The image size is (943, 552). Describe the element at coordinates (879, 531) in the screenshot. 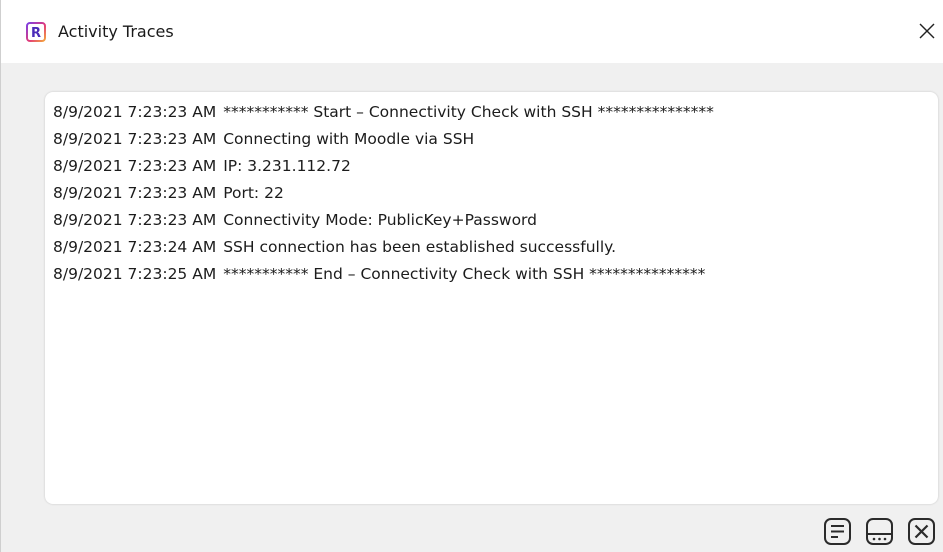

I see `status-bar-icon` at that location.